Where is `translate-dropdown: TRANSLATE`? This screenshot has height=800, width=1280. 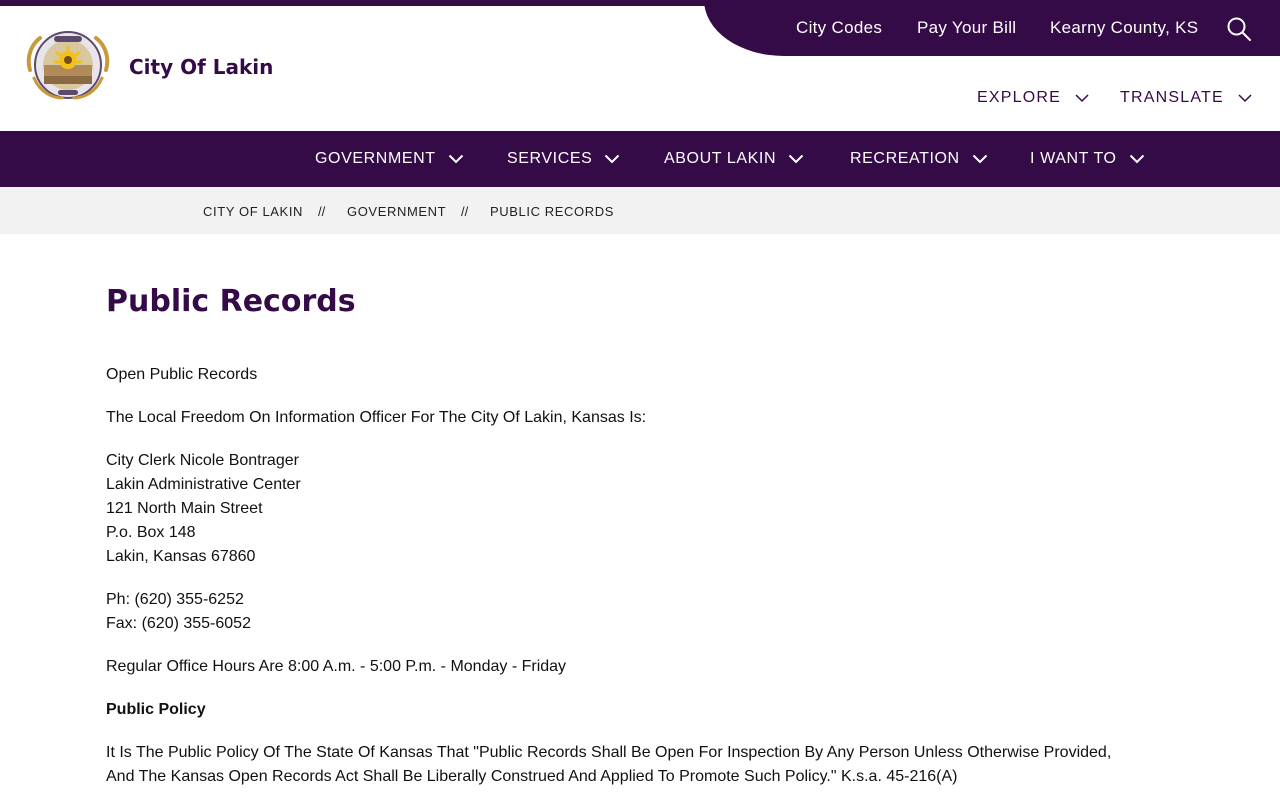 translate-dropdown: TRANSLATE is located at coordinates (1186, 98).